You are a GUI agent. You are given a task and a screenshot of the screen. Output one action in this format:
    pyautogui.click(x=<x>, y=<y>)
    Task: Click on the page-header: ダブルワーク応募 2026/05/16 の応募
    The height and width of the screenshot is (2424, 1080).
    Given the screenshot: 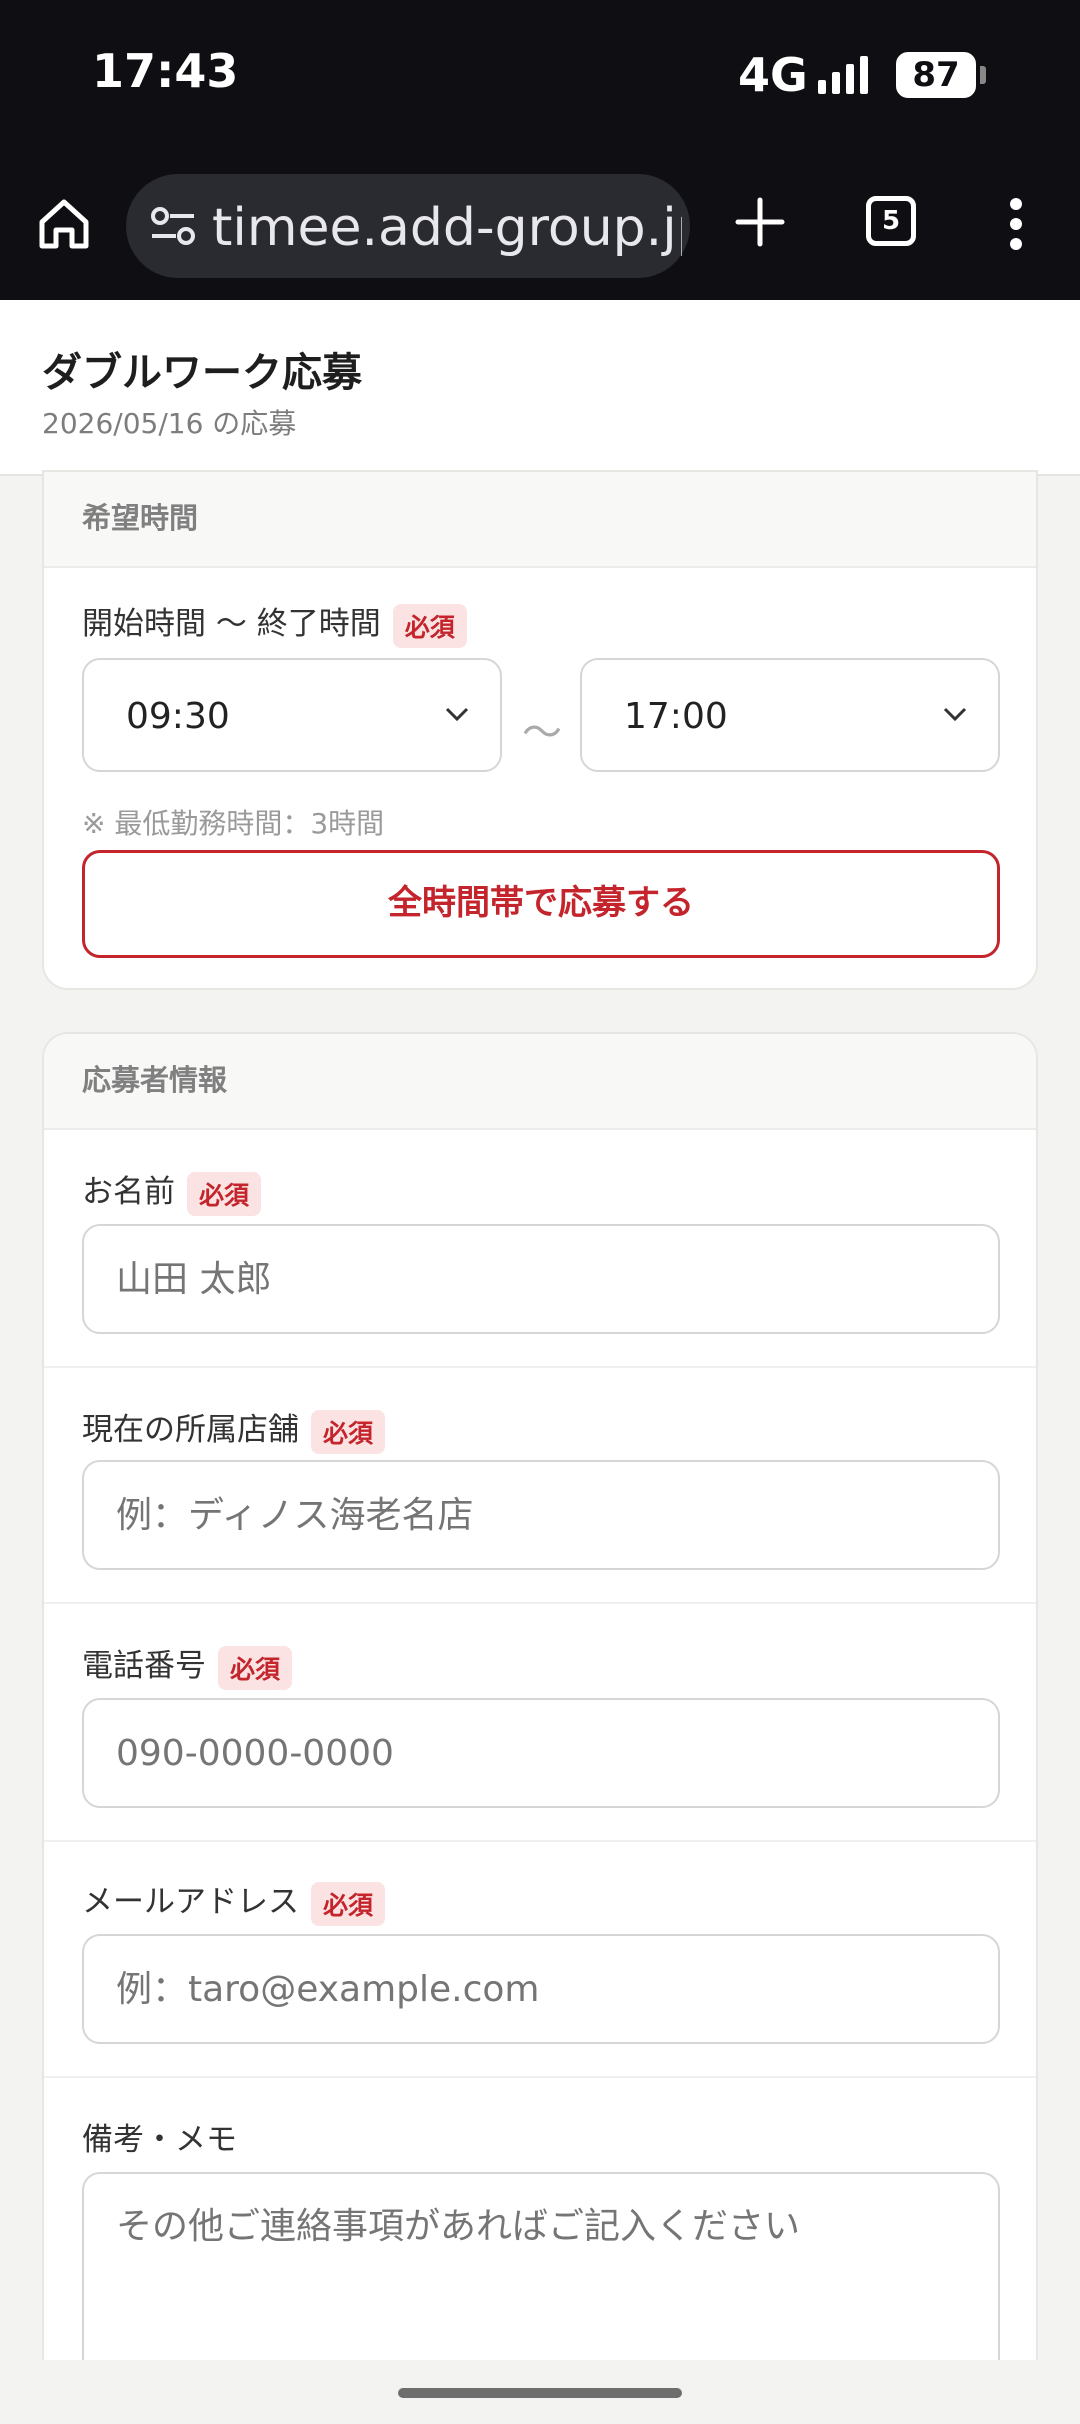 What is the action you would take?
    pyautogui.click(x=540, y=388)
    